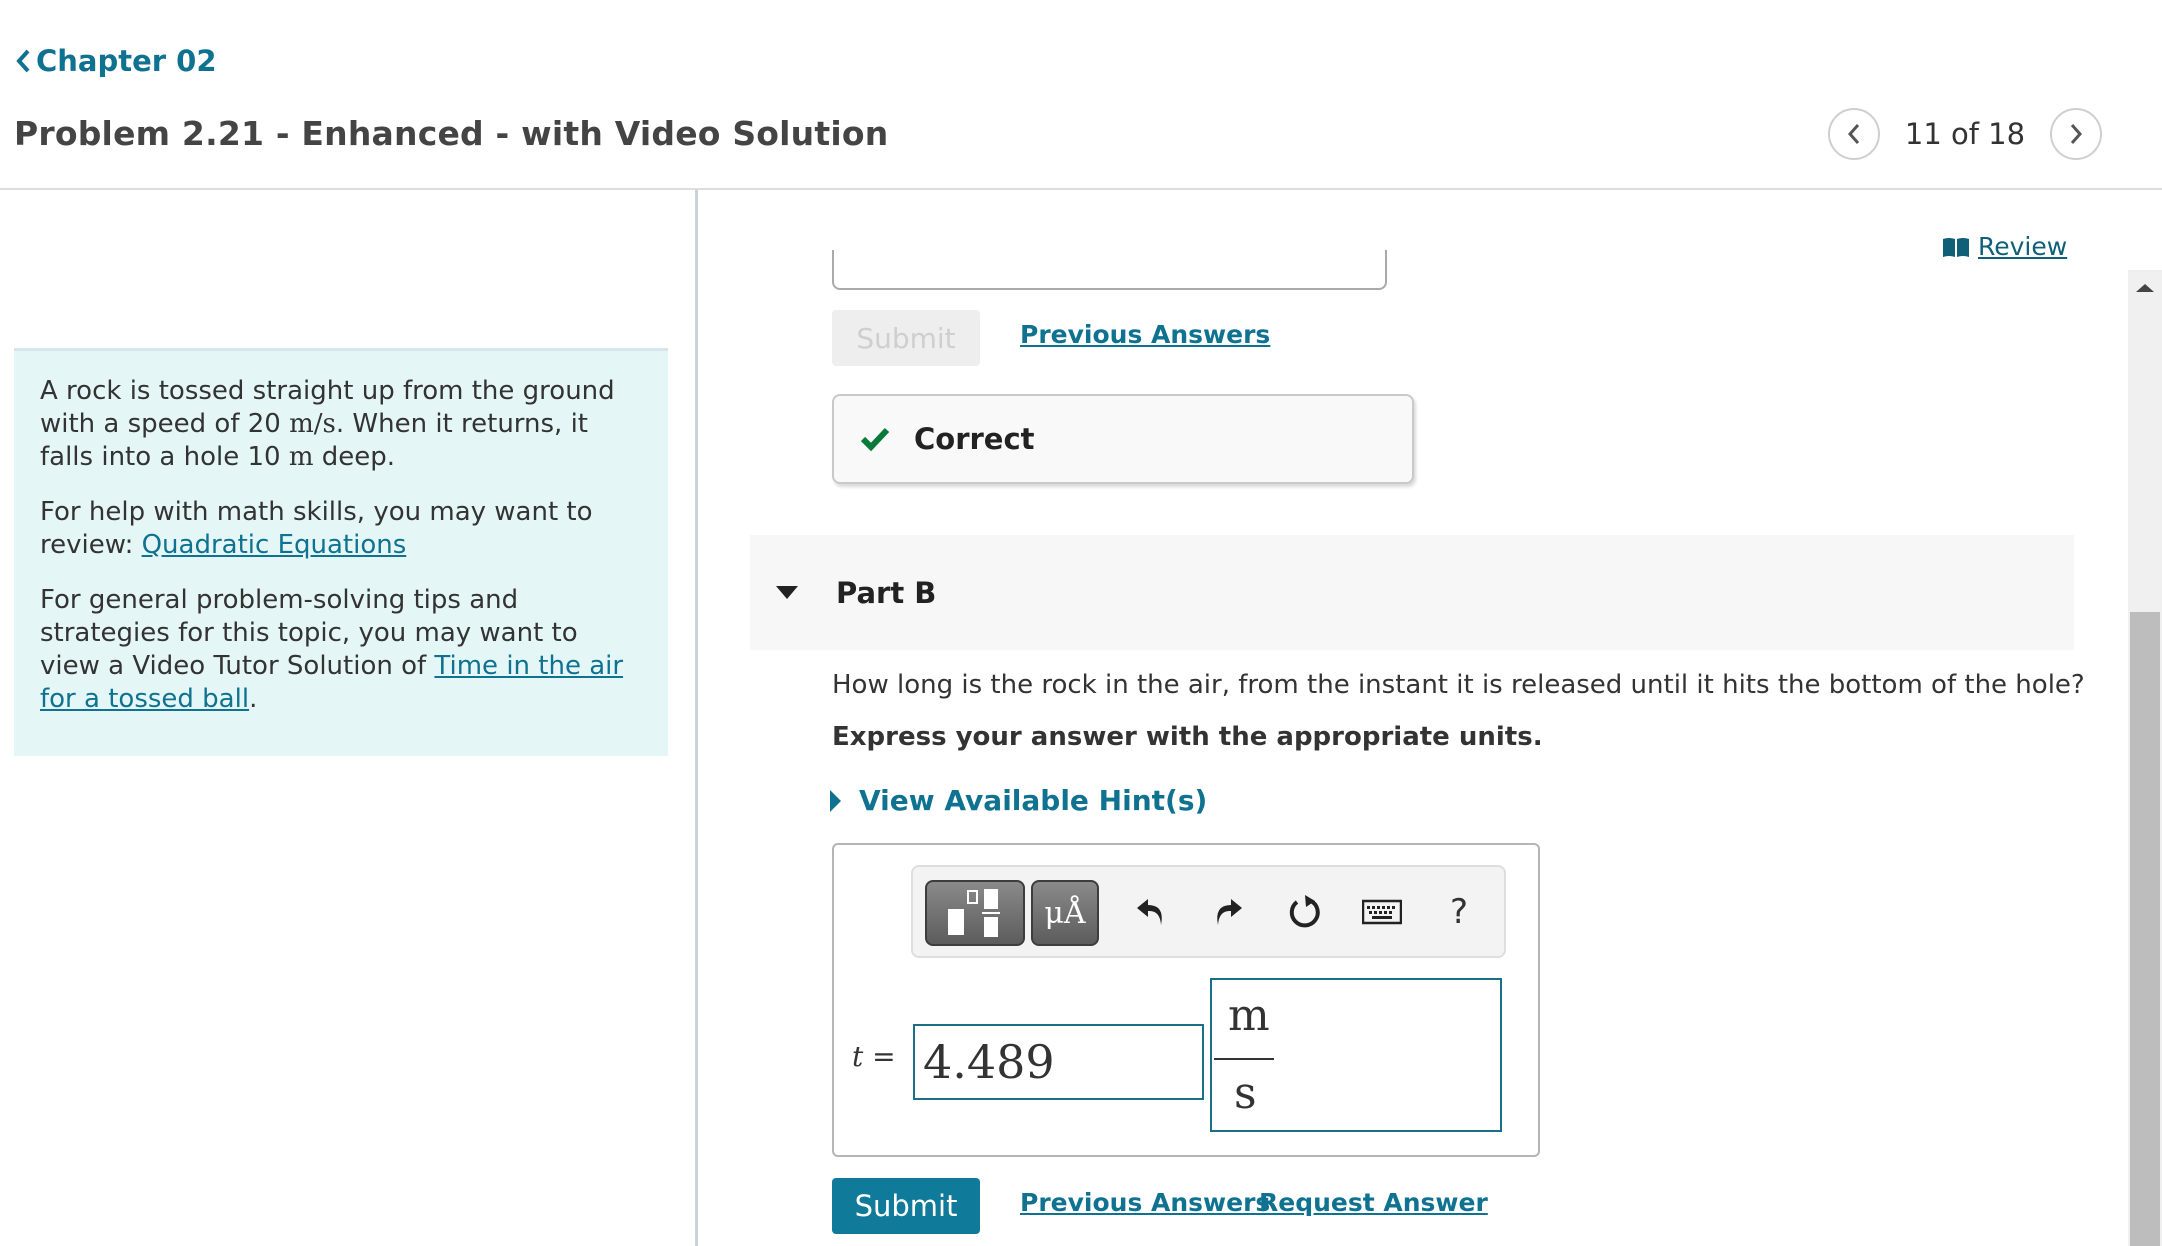 Image resolution: width=2162 pixels, height=1246 pixels. I want to click on submit-button: Submit, so click(906, 1206).